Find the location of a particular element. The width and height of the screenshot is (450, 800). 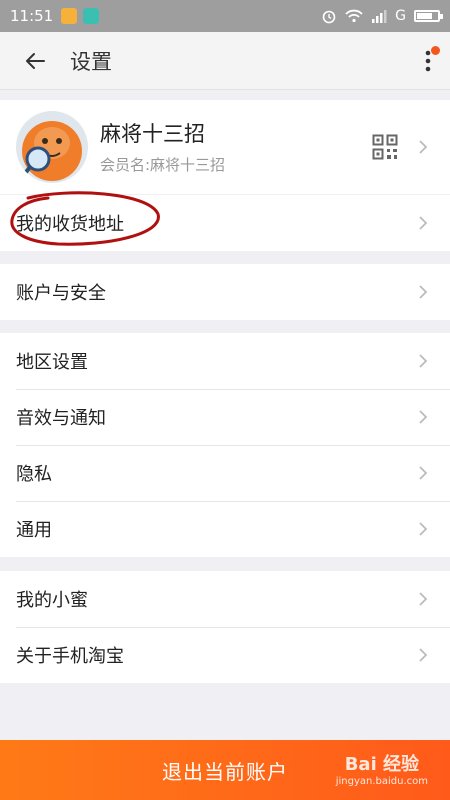

watermark: Bai 经验 jingyan.baidu.com is located at coordinates (382, 768).